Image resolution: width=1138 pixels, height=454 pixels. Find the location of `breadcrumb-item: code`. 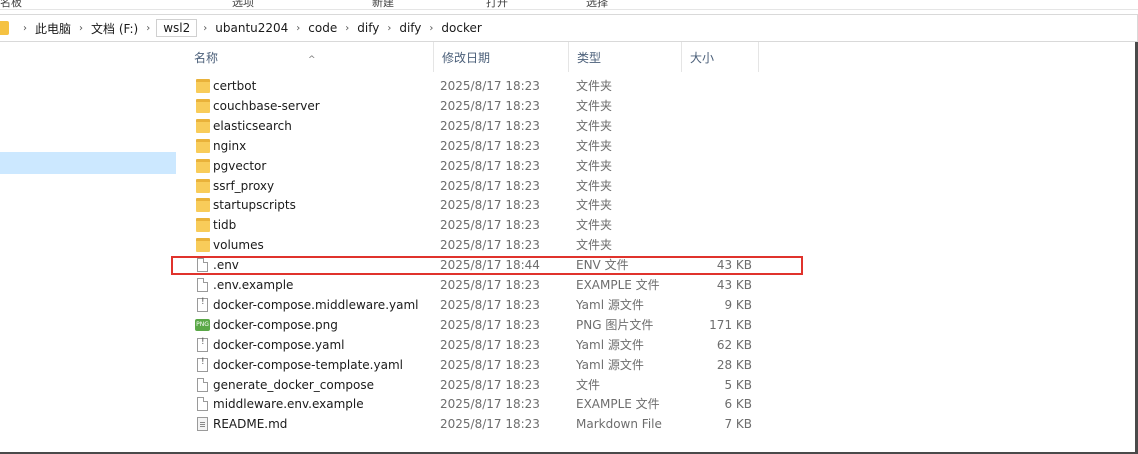

breadcrumb-item: code is located at coordinates (322, 28).